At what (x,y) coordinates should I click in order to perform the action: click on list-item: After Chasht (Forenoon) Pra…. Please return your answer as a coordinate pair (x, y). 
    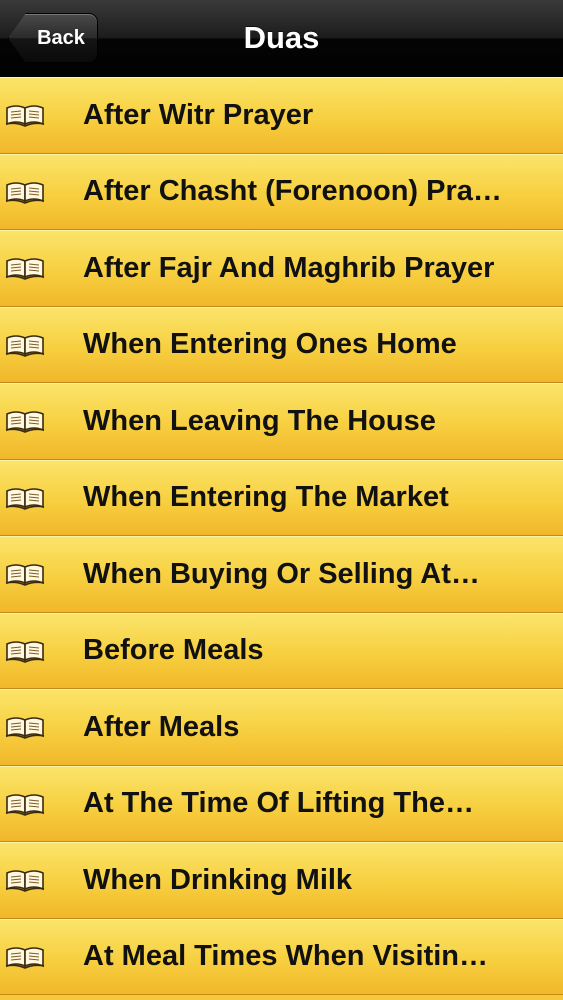
    Looking at the image, I should click on (281, 191).